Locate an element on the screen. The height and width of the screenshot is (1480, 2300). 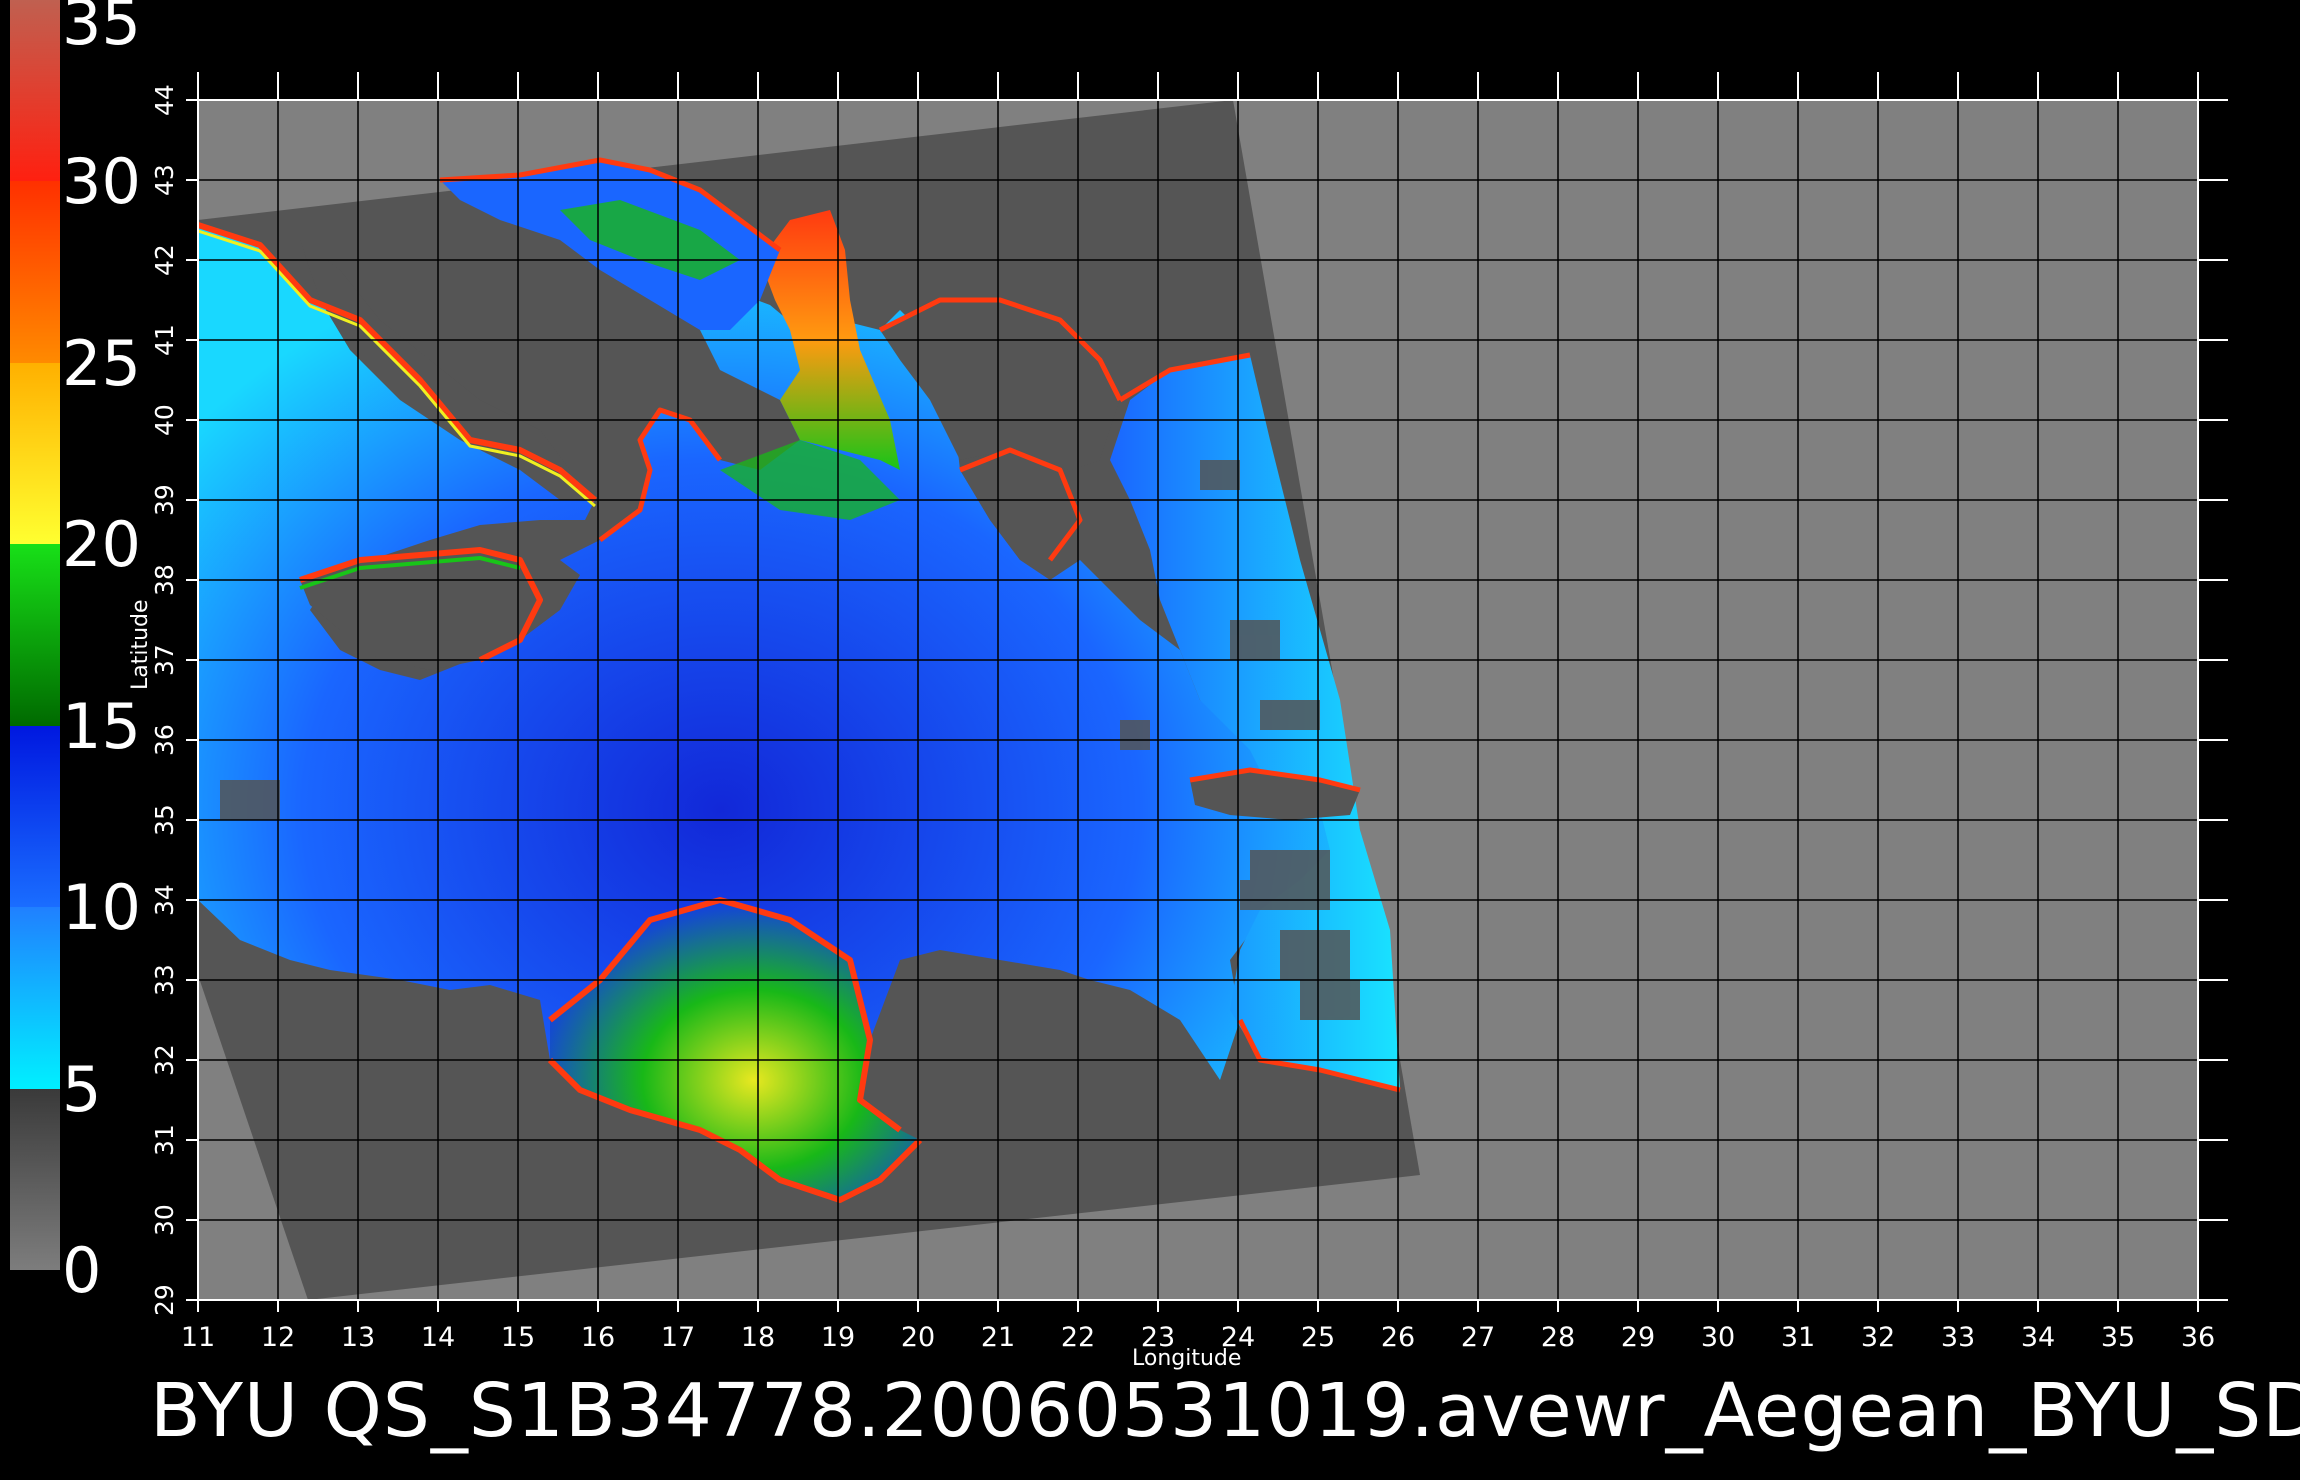
x-tick-label: 30 is located at coordinates (1718, 1337).